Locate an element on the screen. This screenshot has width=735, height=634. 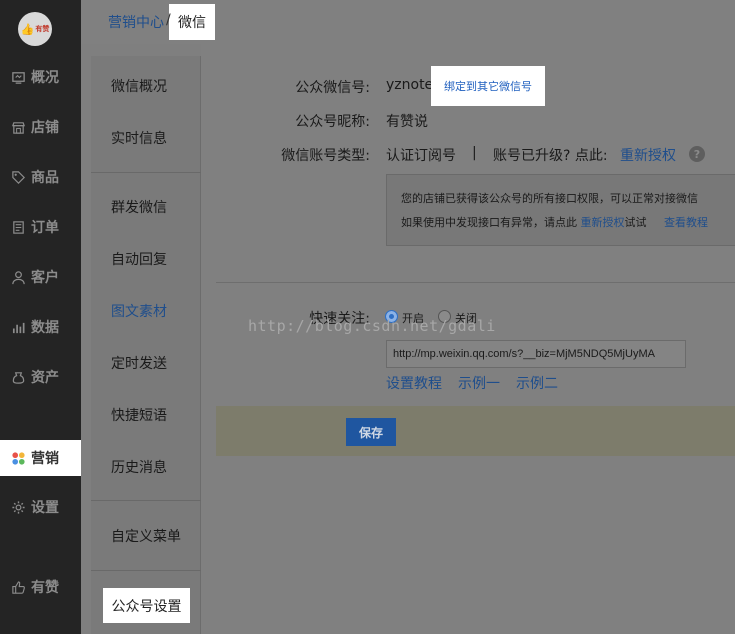
notice-line-2-suffix: 试试 is located at coordinates (635, 222).